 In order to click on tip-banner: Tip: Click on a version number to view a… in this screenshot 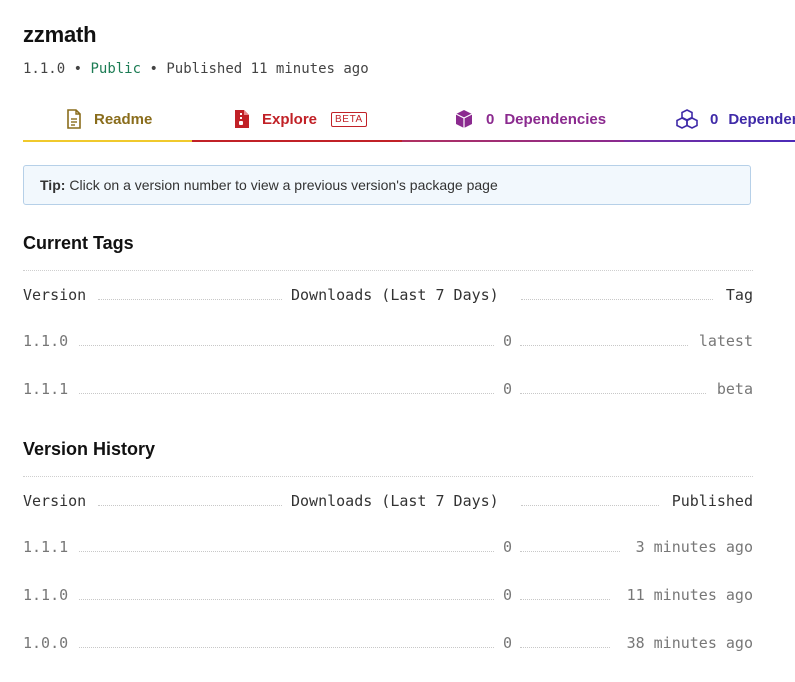, I will do `click(387, 185)`.